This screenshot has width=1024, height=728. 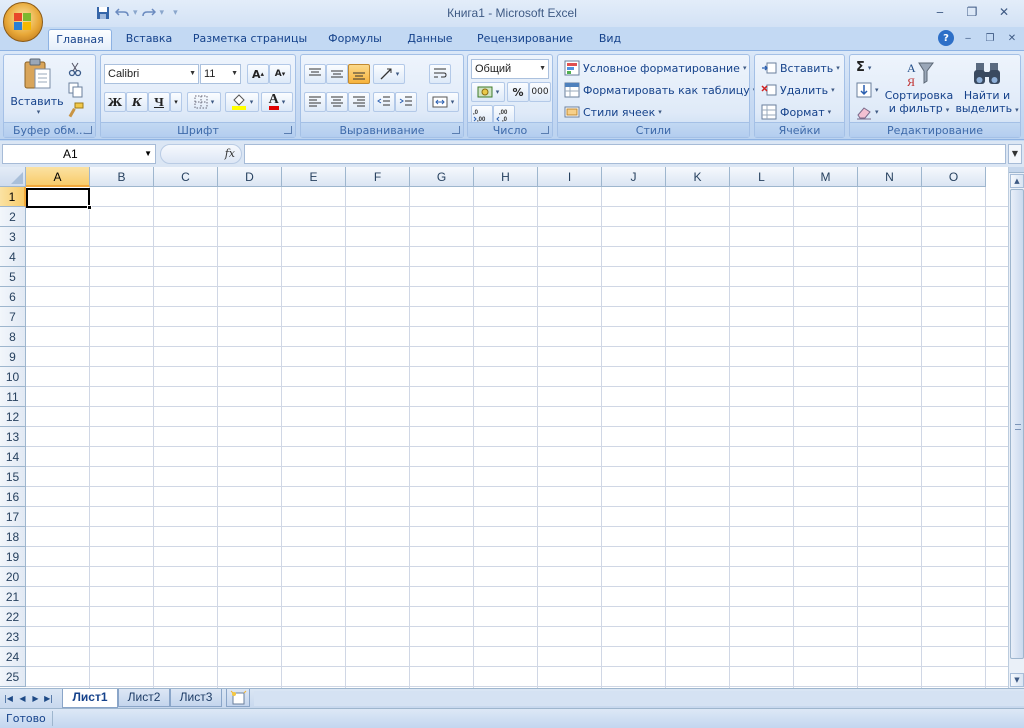 I want to click on column-header: O, so click(x=954, y=177).